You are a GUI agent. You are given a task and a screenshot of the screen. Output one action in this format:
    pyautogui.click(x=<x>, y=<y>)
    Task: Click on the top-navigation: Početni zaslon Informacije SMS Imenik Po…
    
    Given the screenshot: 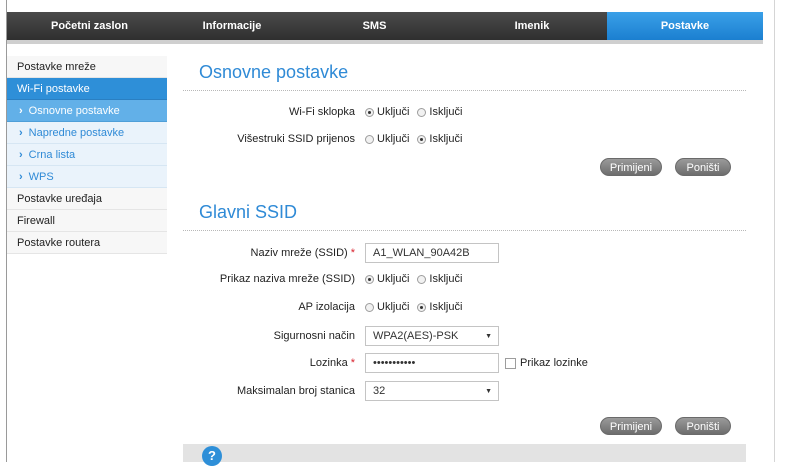 What is the action you would take?
    pyautogui.click(x=385, y=26)
    